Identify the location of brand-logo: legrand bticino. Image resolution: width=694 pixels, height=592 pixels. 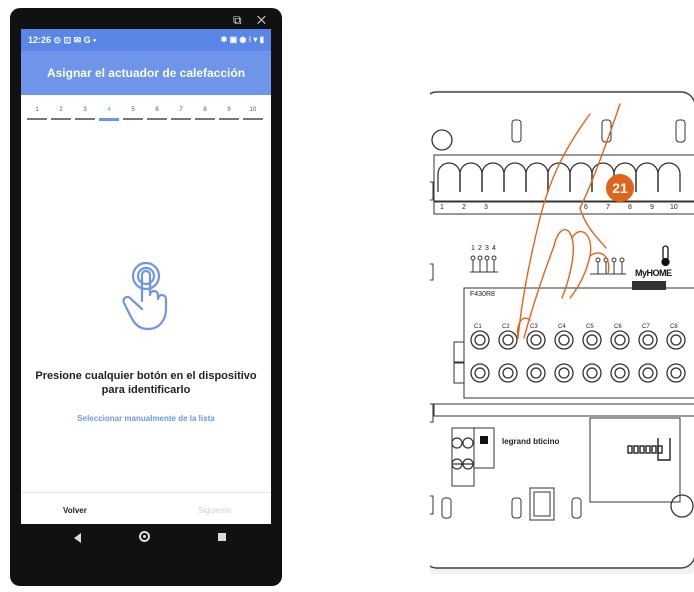
(531, 441).